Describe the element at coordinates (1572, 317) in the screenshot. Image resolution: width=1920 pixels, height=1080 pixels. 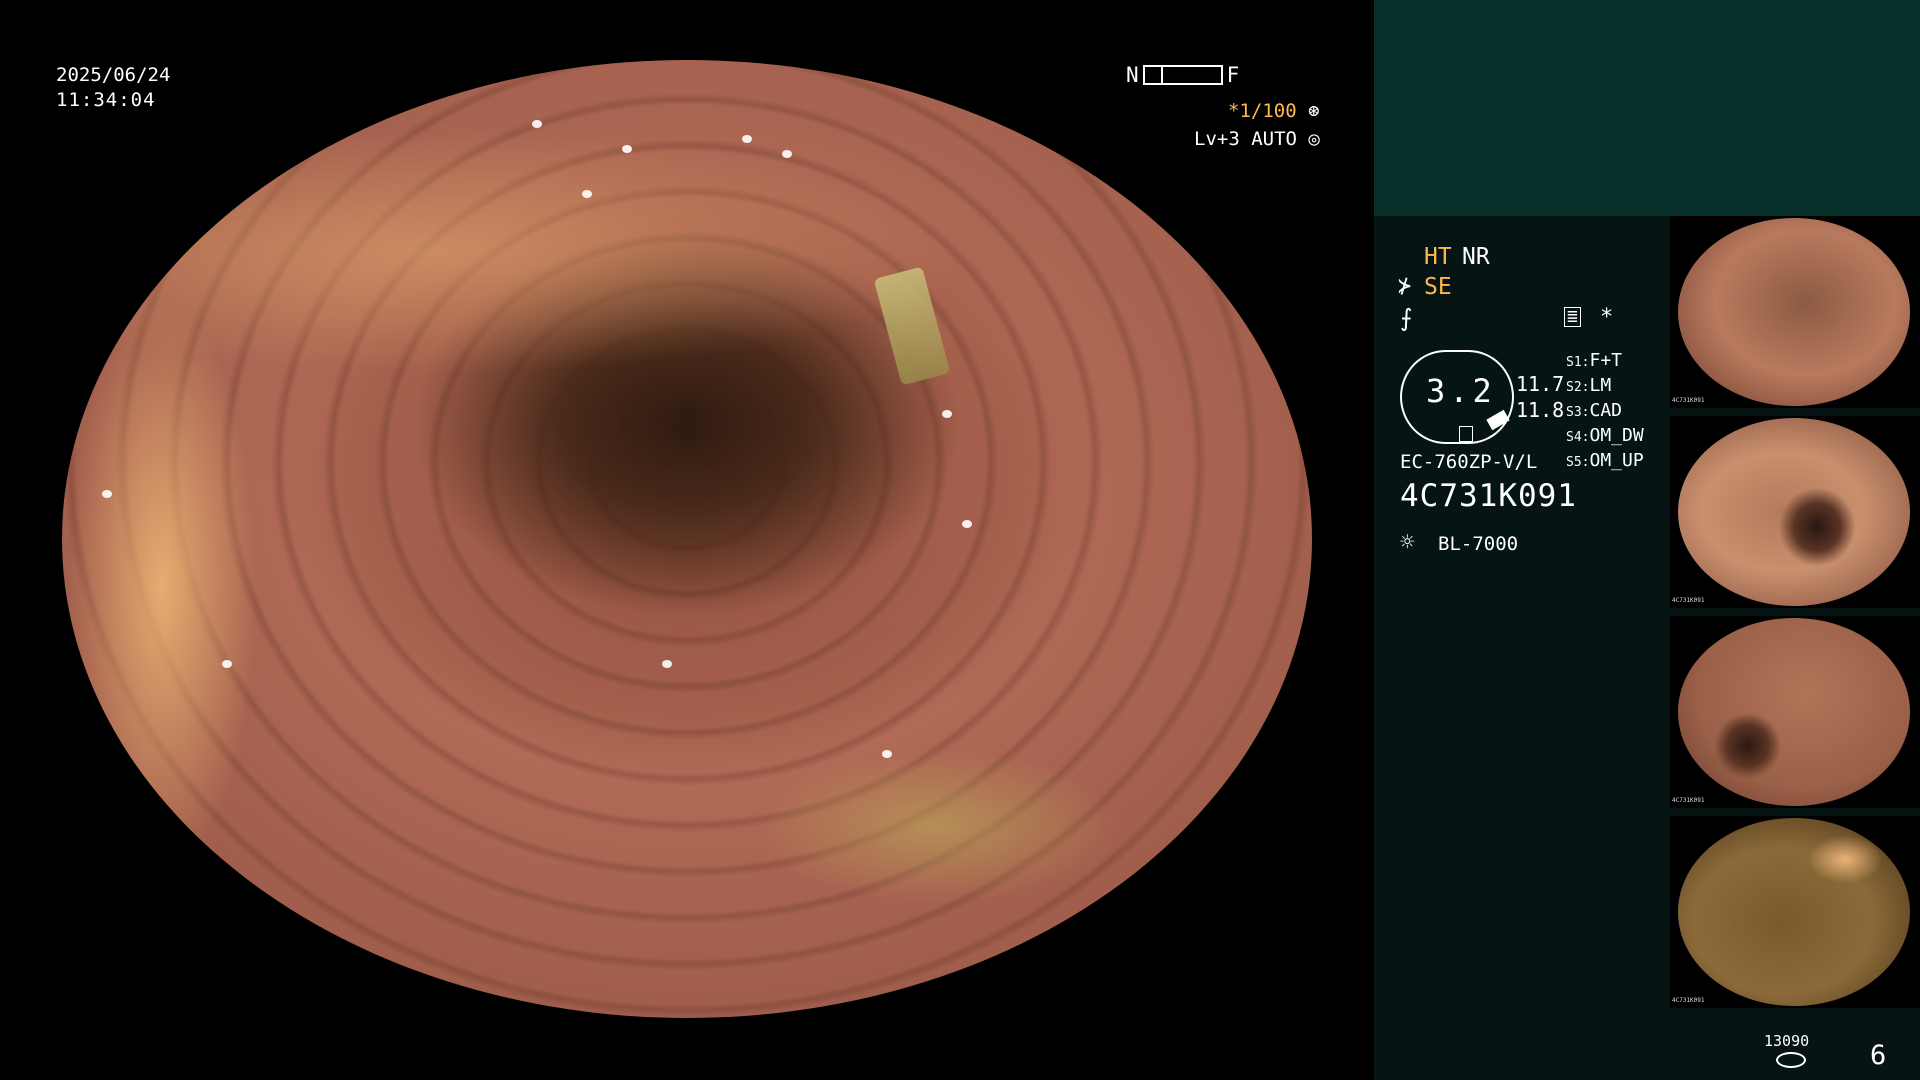
I see `memory-icon: ≣` at that location.